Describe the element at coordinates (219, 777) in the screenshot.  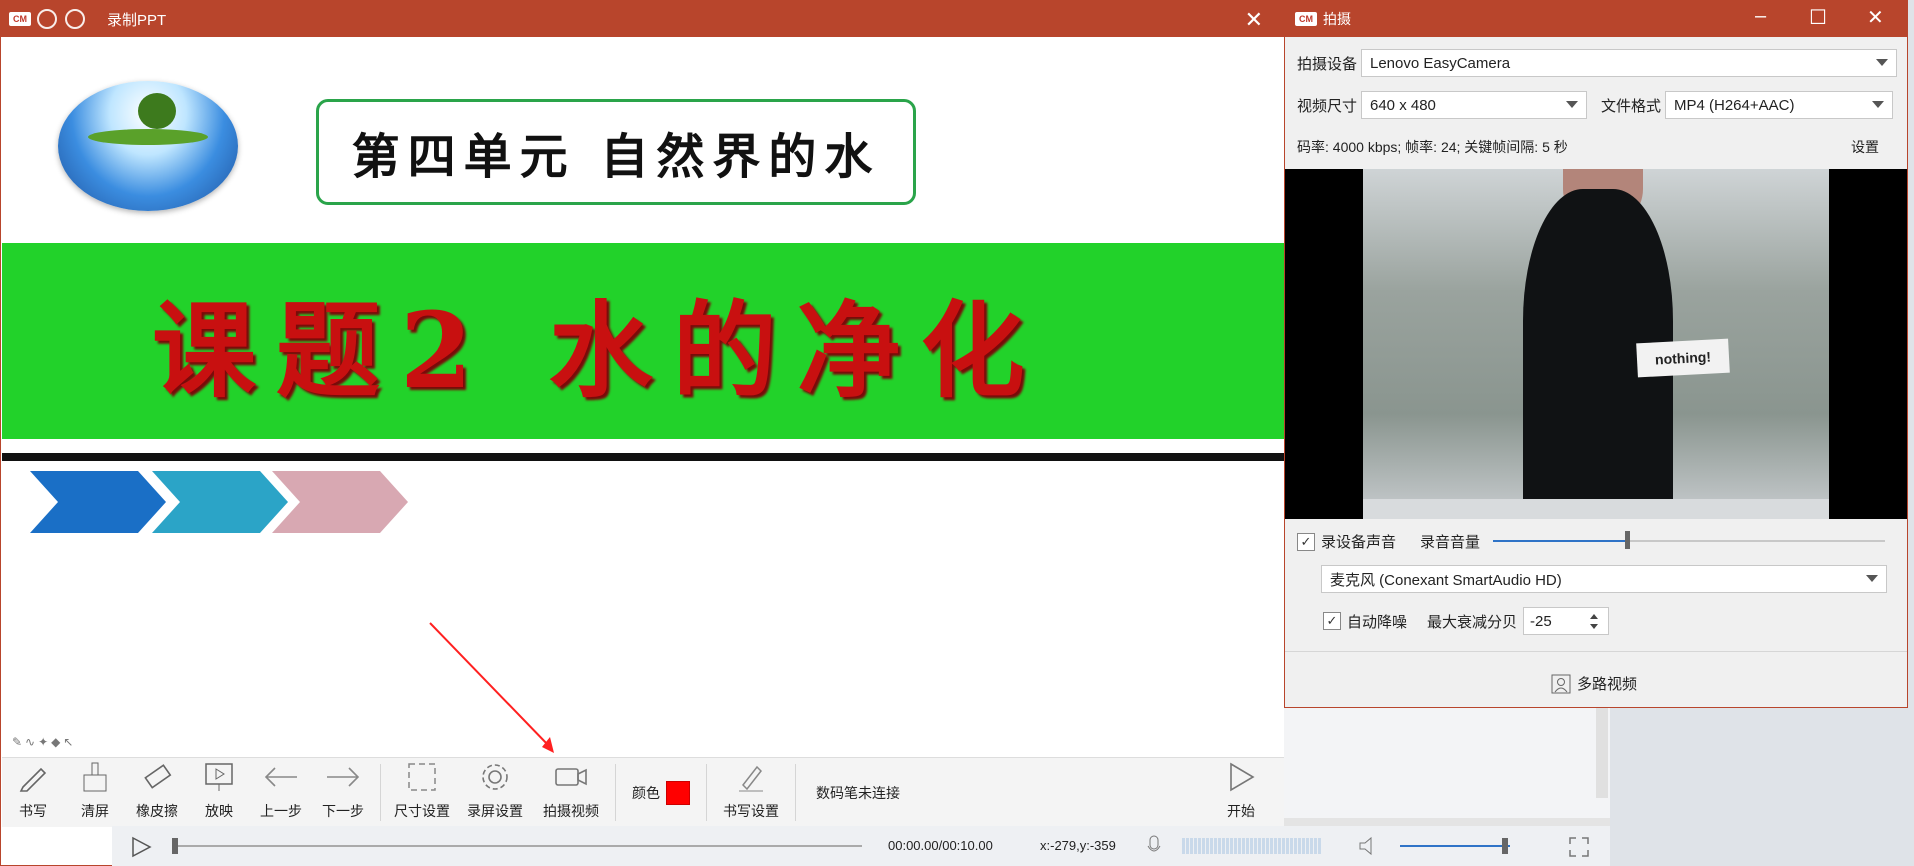
I see `presentation-icon` at that location.